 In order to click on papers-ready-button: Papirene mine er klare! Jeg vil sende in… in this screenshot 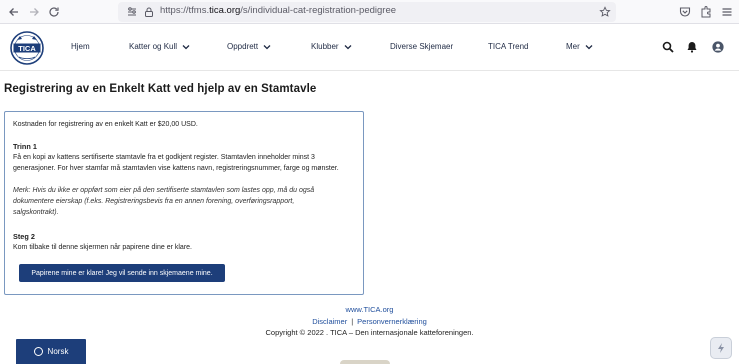, I will do `click(122, 273)`.